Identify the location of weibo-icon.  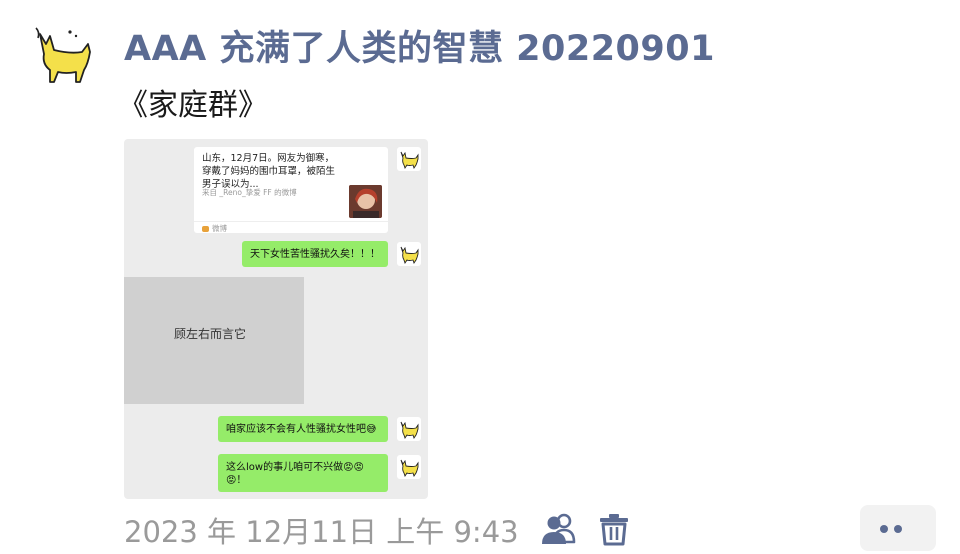
(205, 229).